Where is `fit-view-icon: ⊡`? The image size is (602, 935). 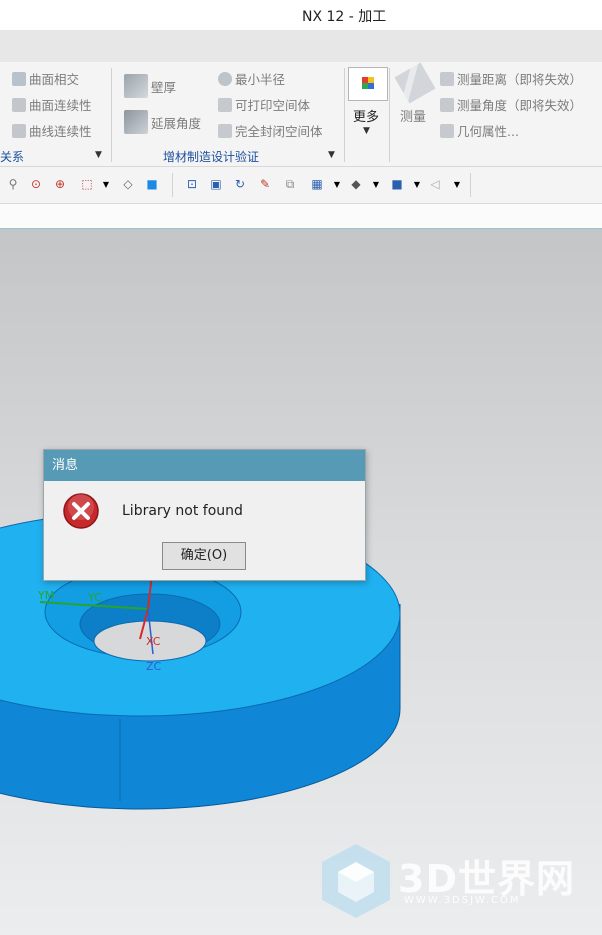 fit-view-icon: ⊡ is located at coordinates (192, 184).